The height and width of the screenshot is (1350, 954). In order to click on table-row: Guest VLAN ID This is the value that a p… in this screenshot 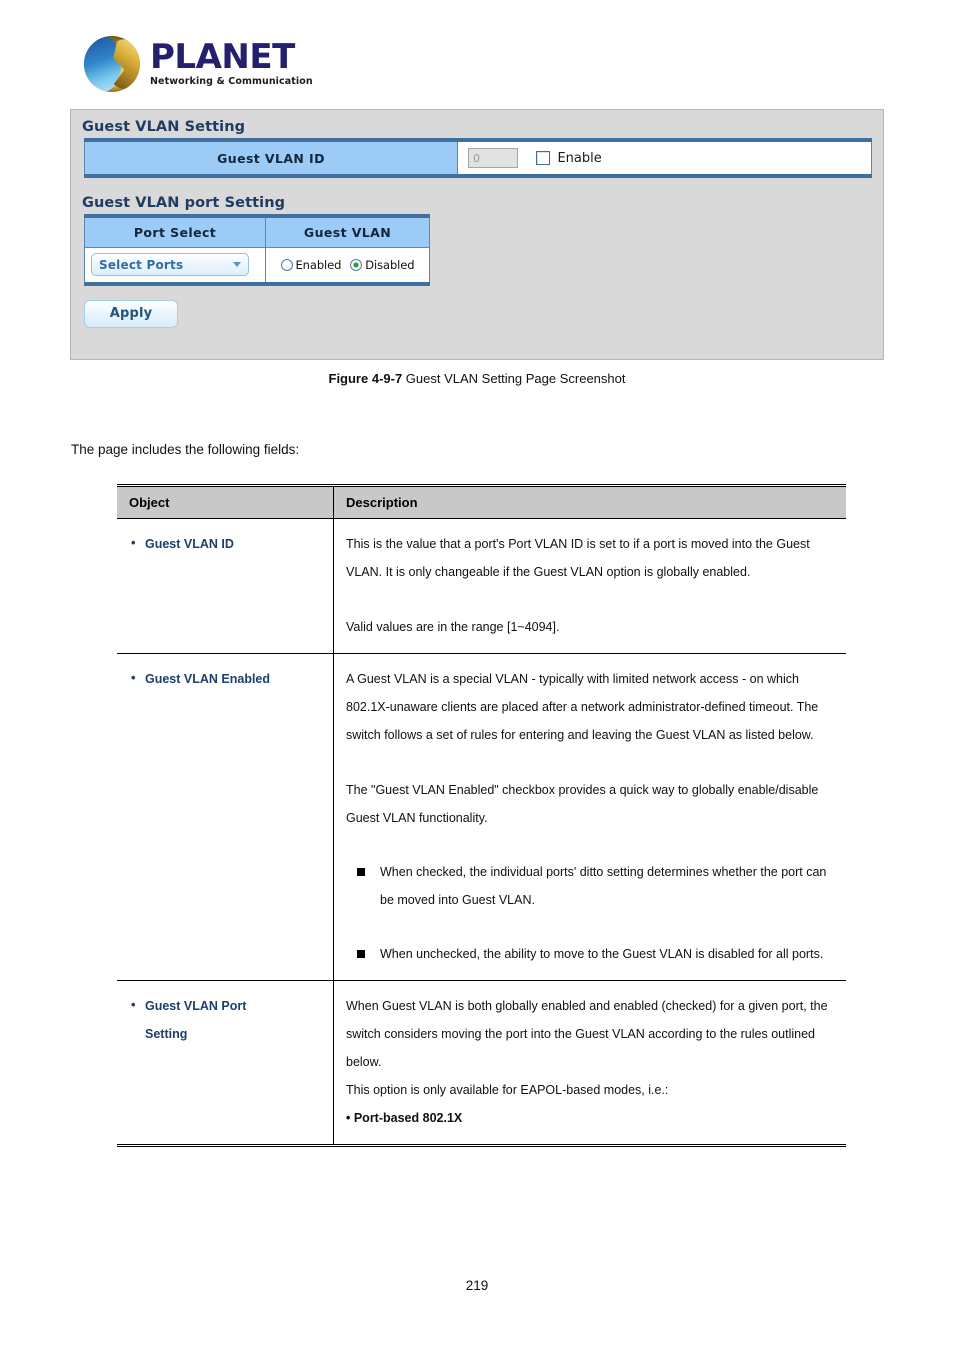, I will do `click(481, 586)`.